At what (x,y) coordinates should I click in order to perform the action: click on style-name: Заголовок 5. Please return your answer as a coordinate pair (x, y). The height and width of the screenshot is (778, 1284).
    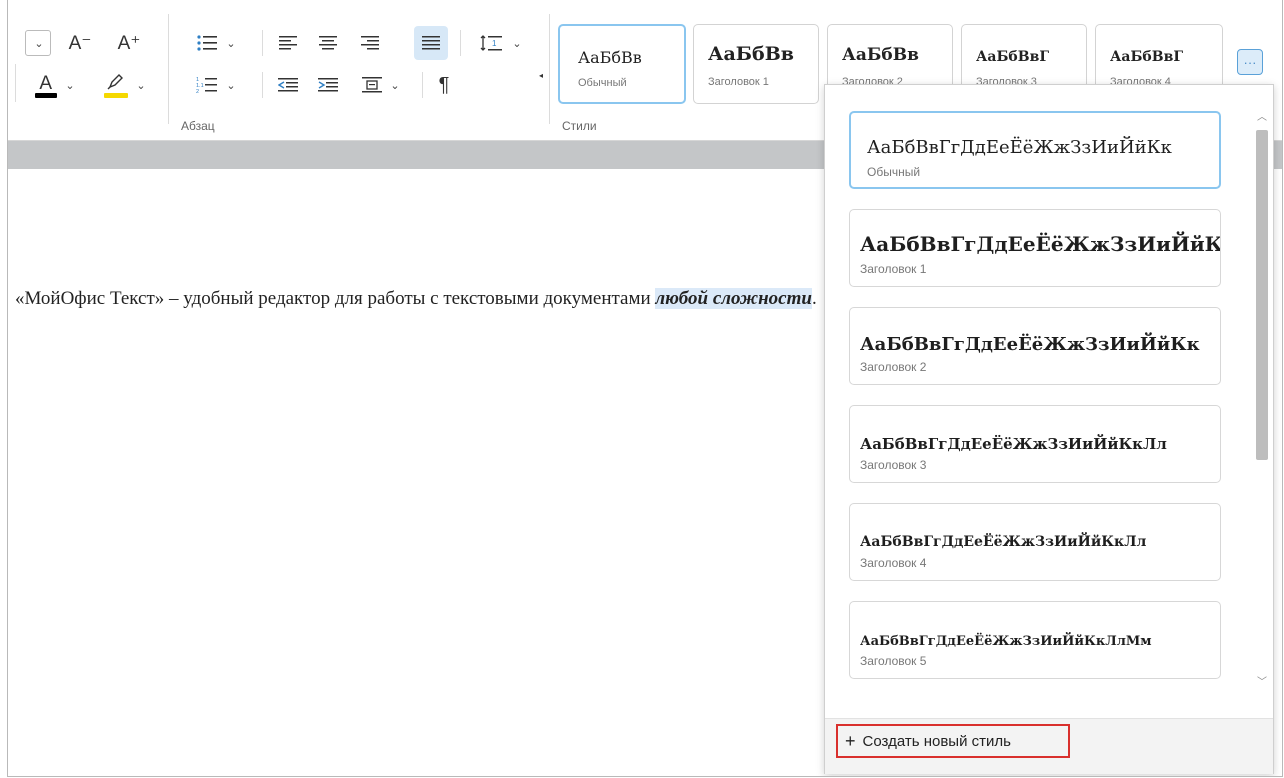
    Looking at the image, I should click on (893, 661).